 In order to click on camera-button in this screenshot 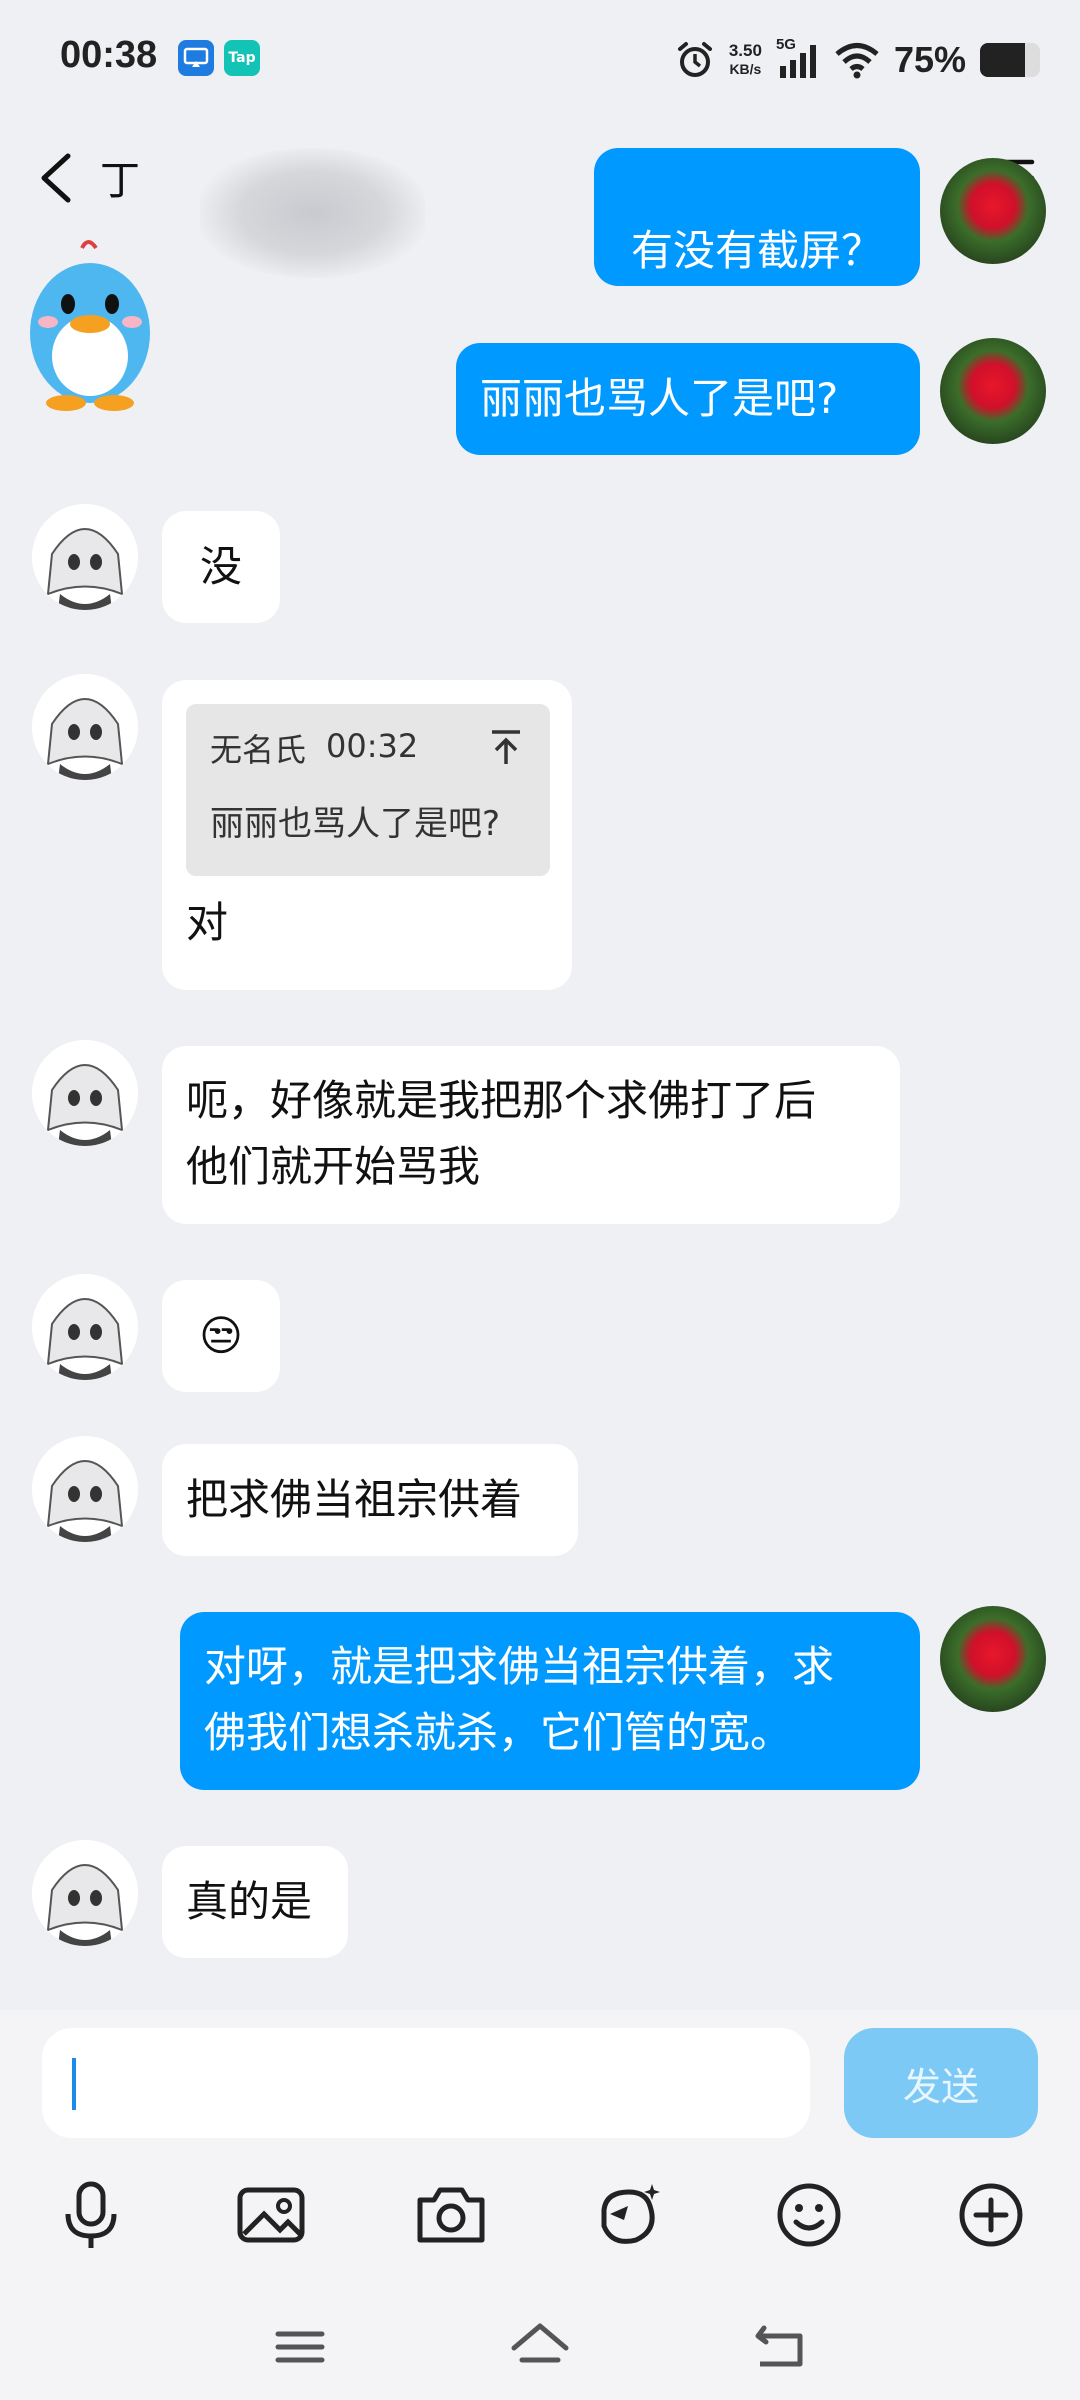, I will do `click(451, 2215)`.